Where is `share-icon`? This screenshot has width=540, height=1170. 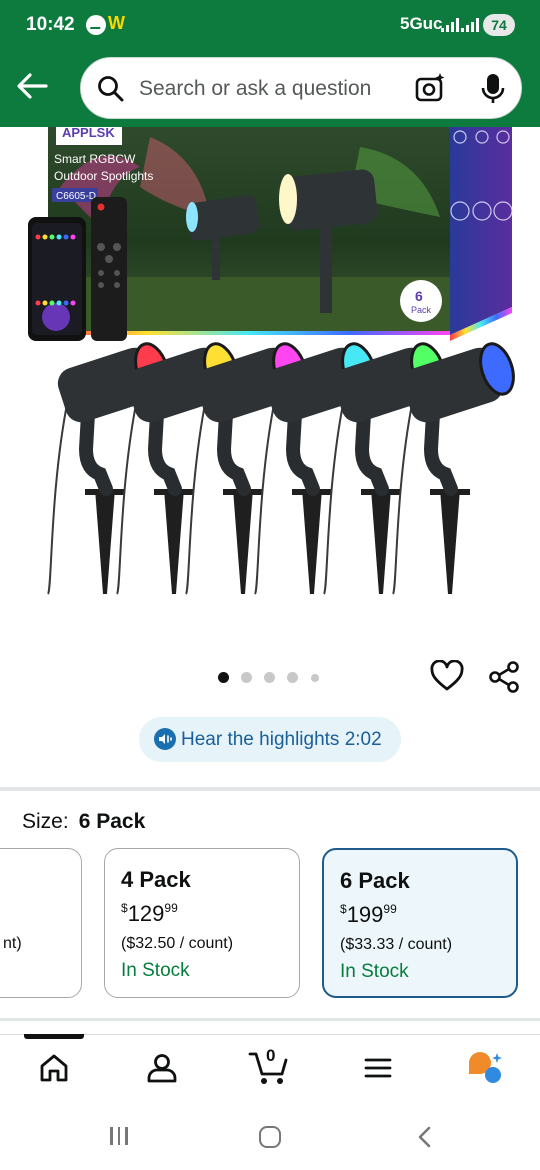
share-icon is located at coordinates (504, 677).